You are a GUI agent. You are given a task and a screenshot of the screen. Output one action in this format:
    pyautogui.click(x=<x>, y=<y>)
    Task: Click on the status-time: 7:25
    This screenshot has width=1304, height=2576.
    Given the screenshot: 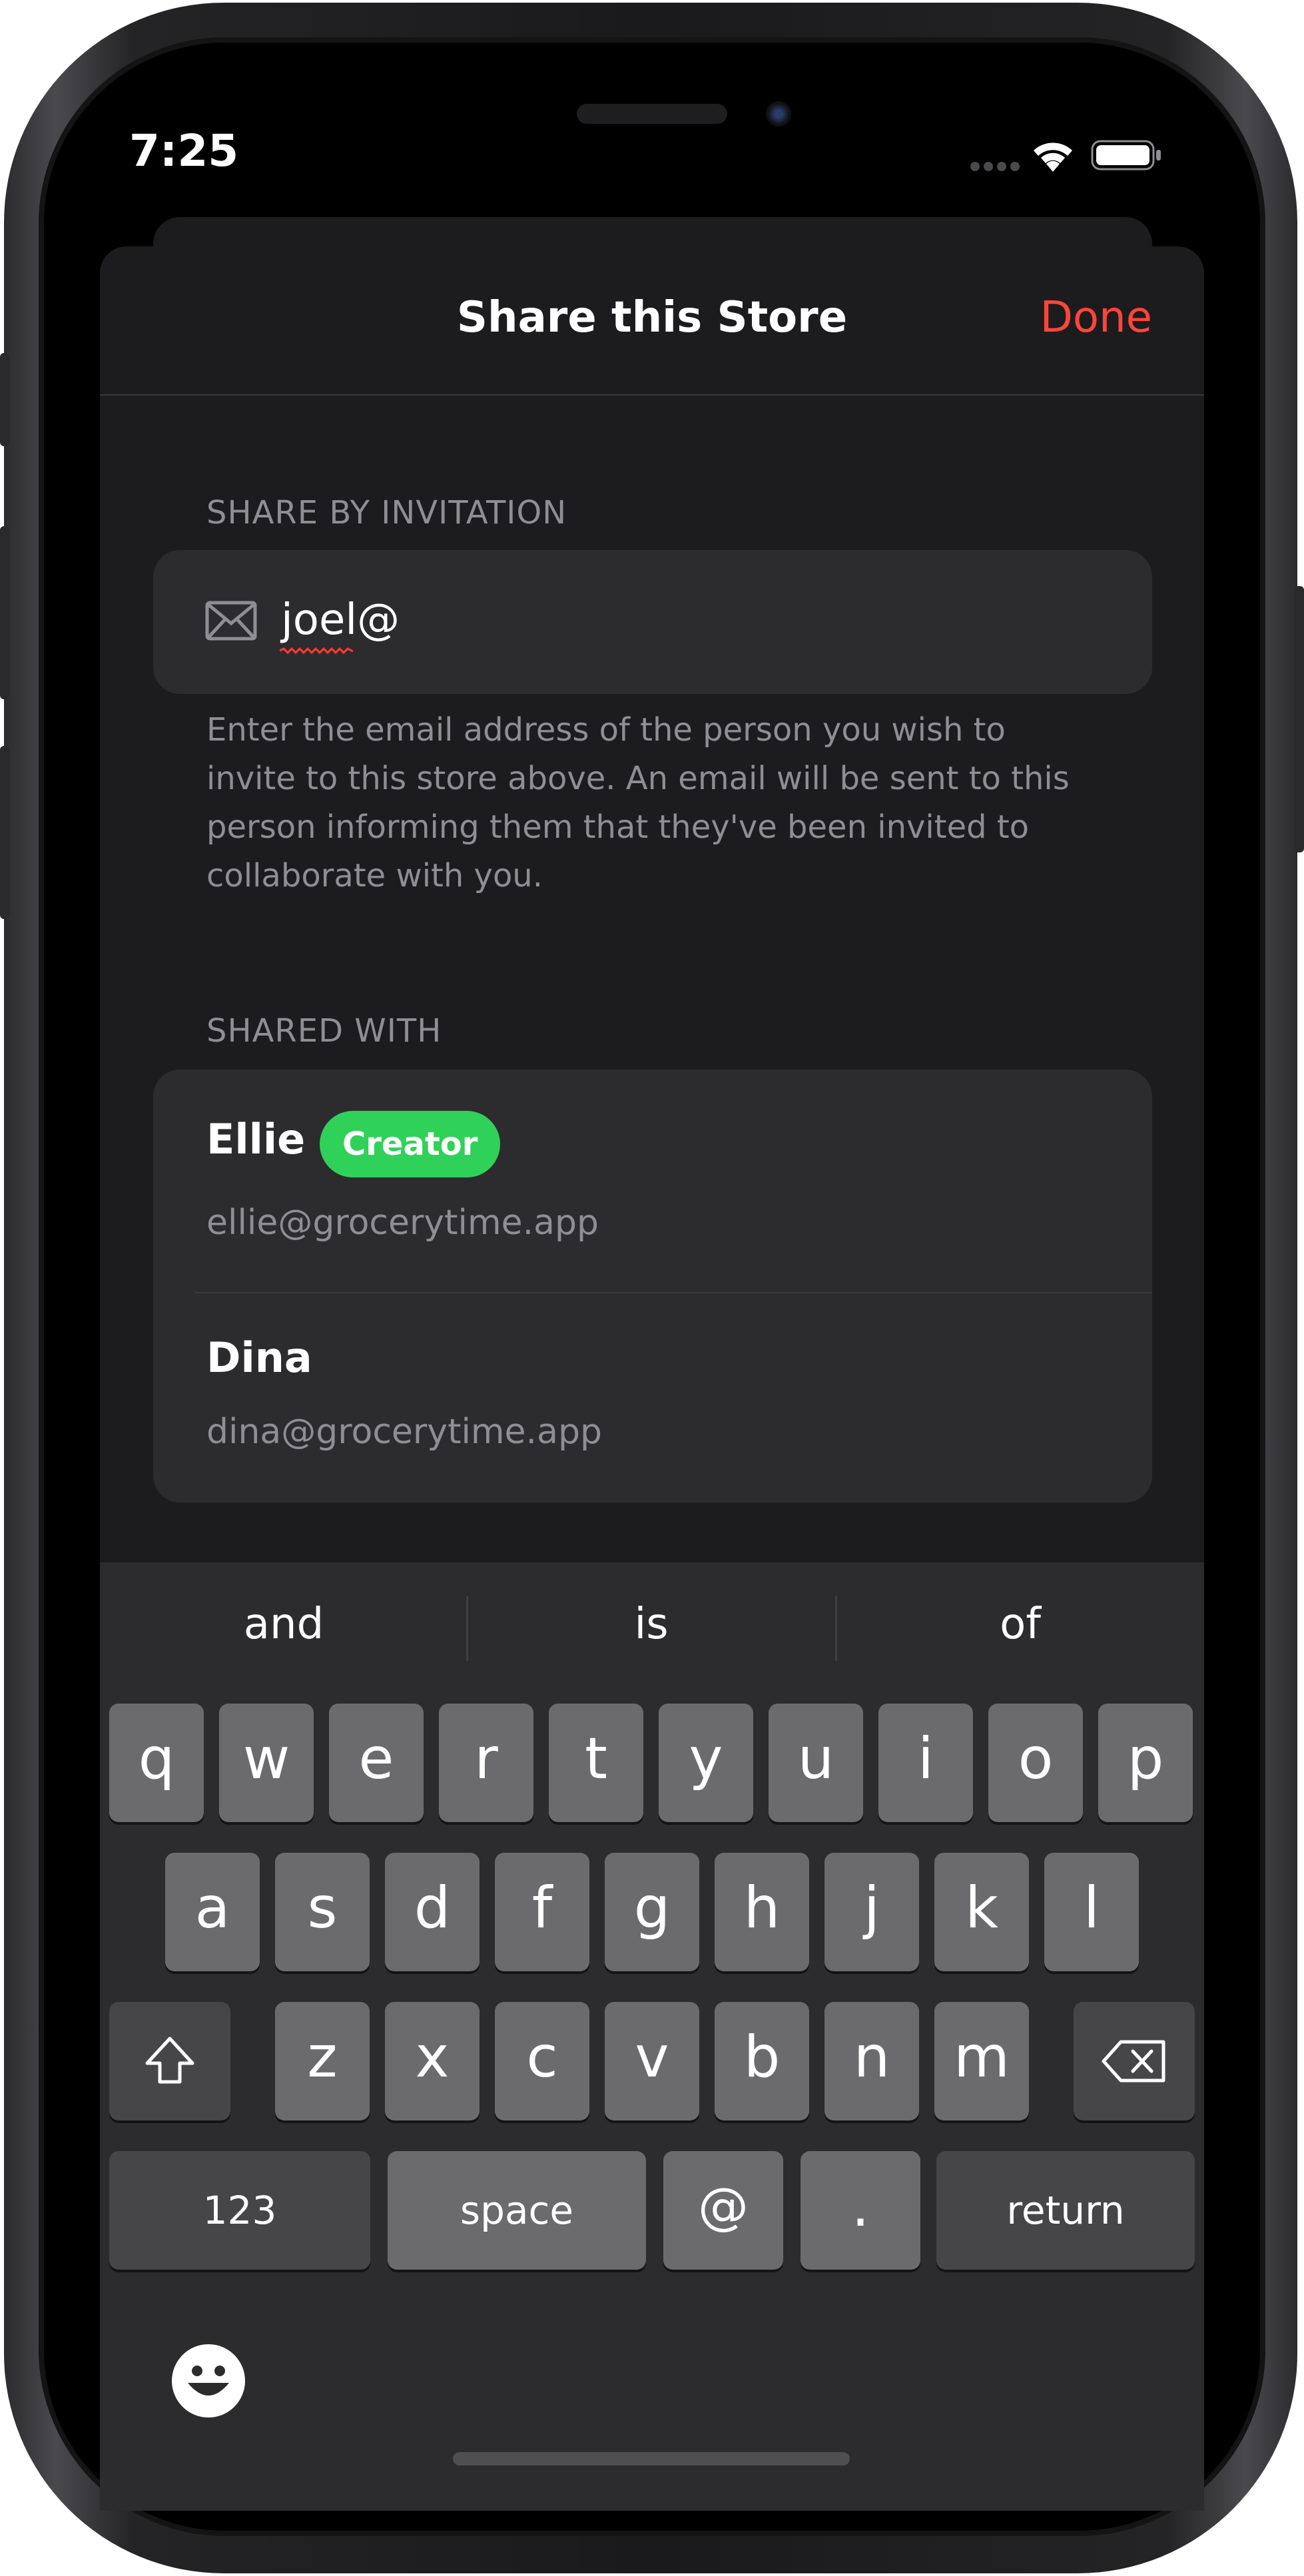 What is the action you would take?
    pyautogui.click(x=184, y=150)
    